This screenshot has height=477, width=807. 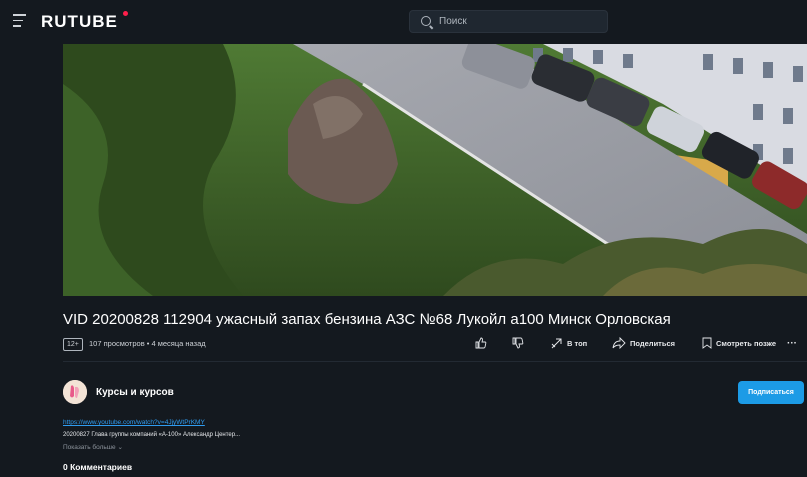 I want to click on channel-avatar, so click(x=75, y=392).